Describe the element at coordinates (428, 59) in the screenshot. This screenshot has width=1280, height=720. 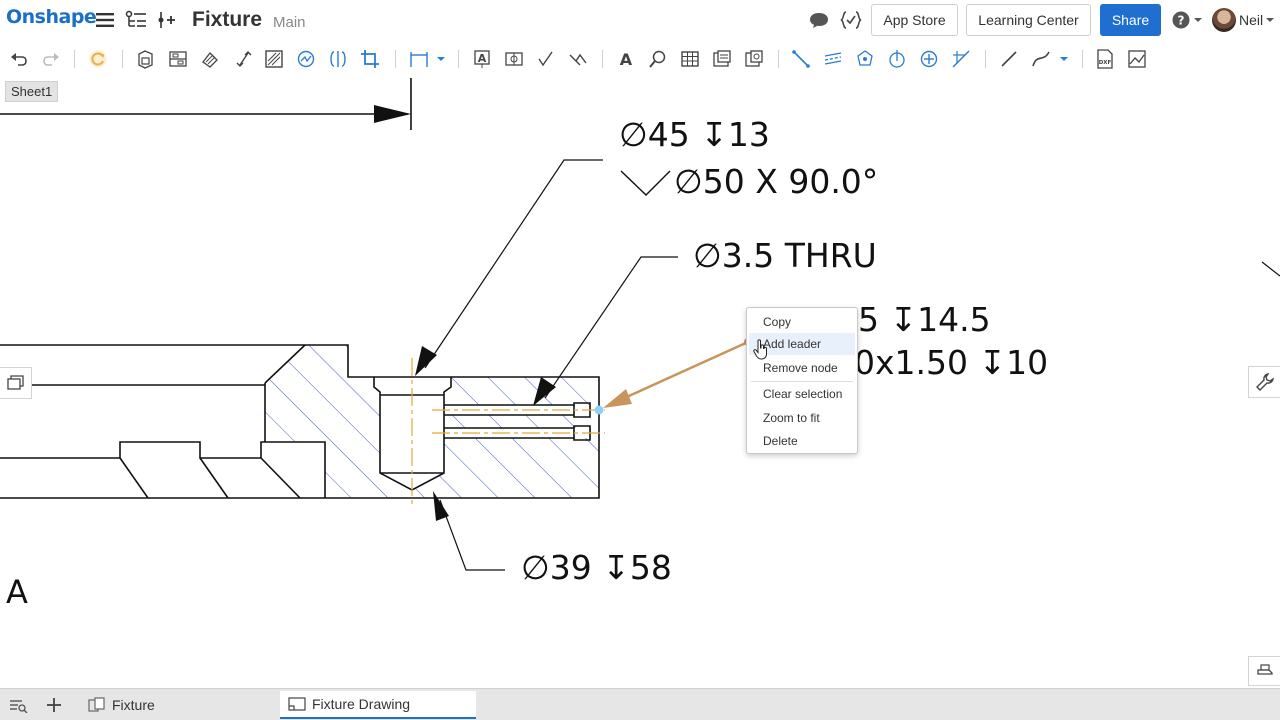
I see `dimension-icon` at that location.